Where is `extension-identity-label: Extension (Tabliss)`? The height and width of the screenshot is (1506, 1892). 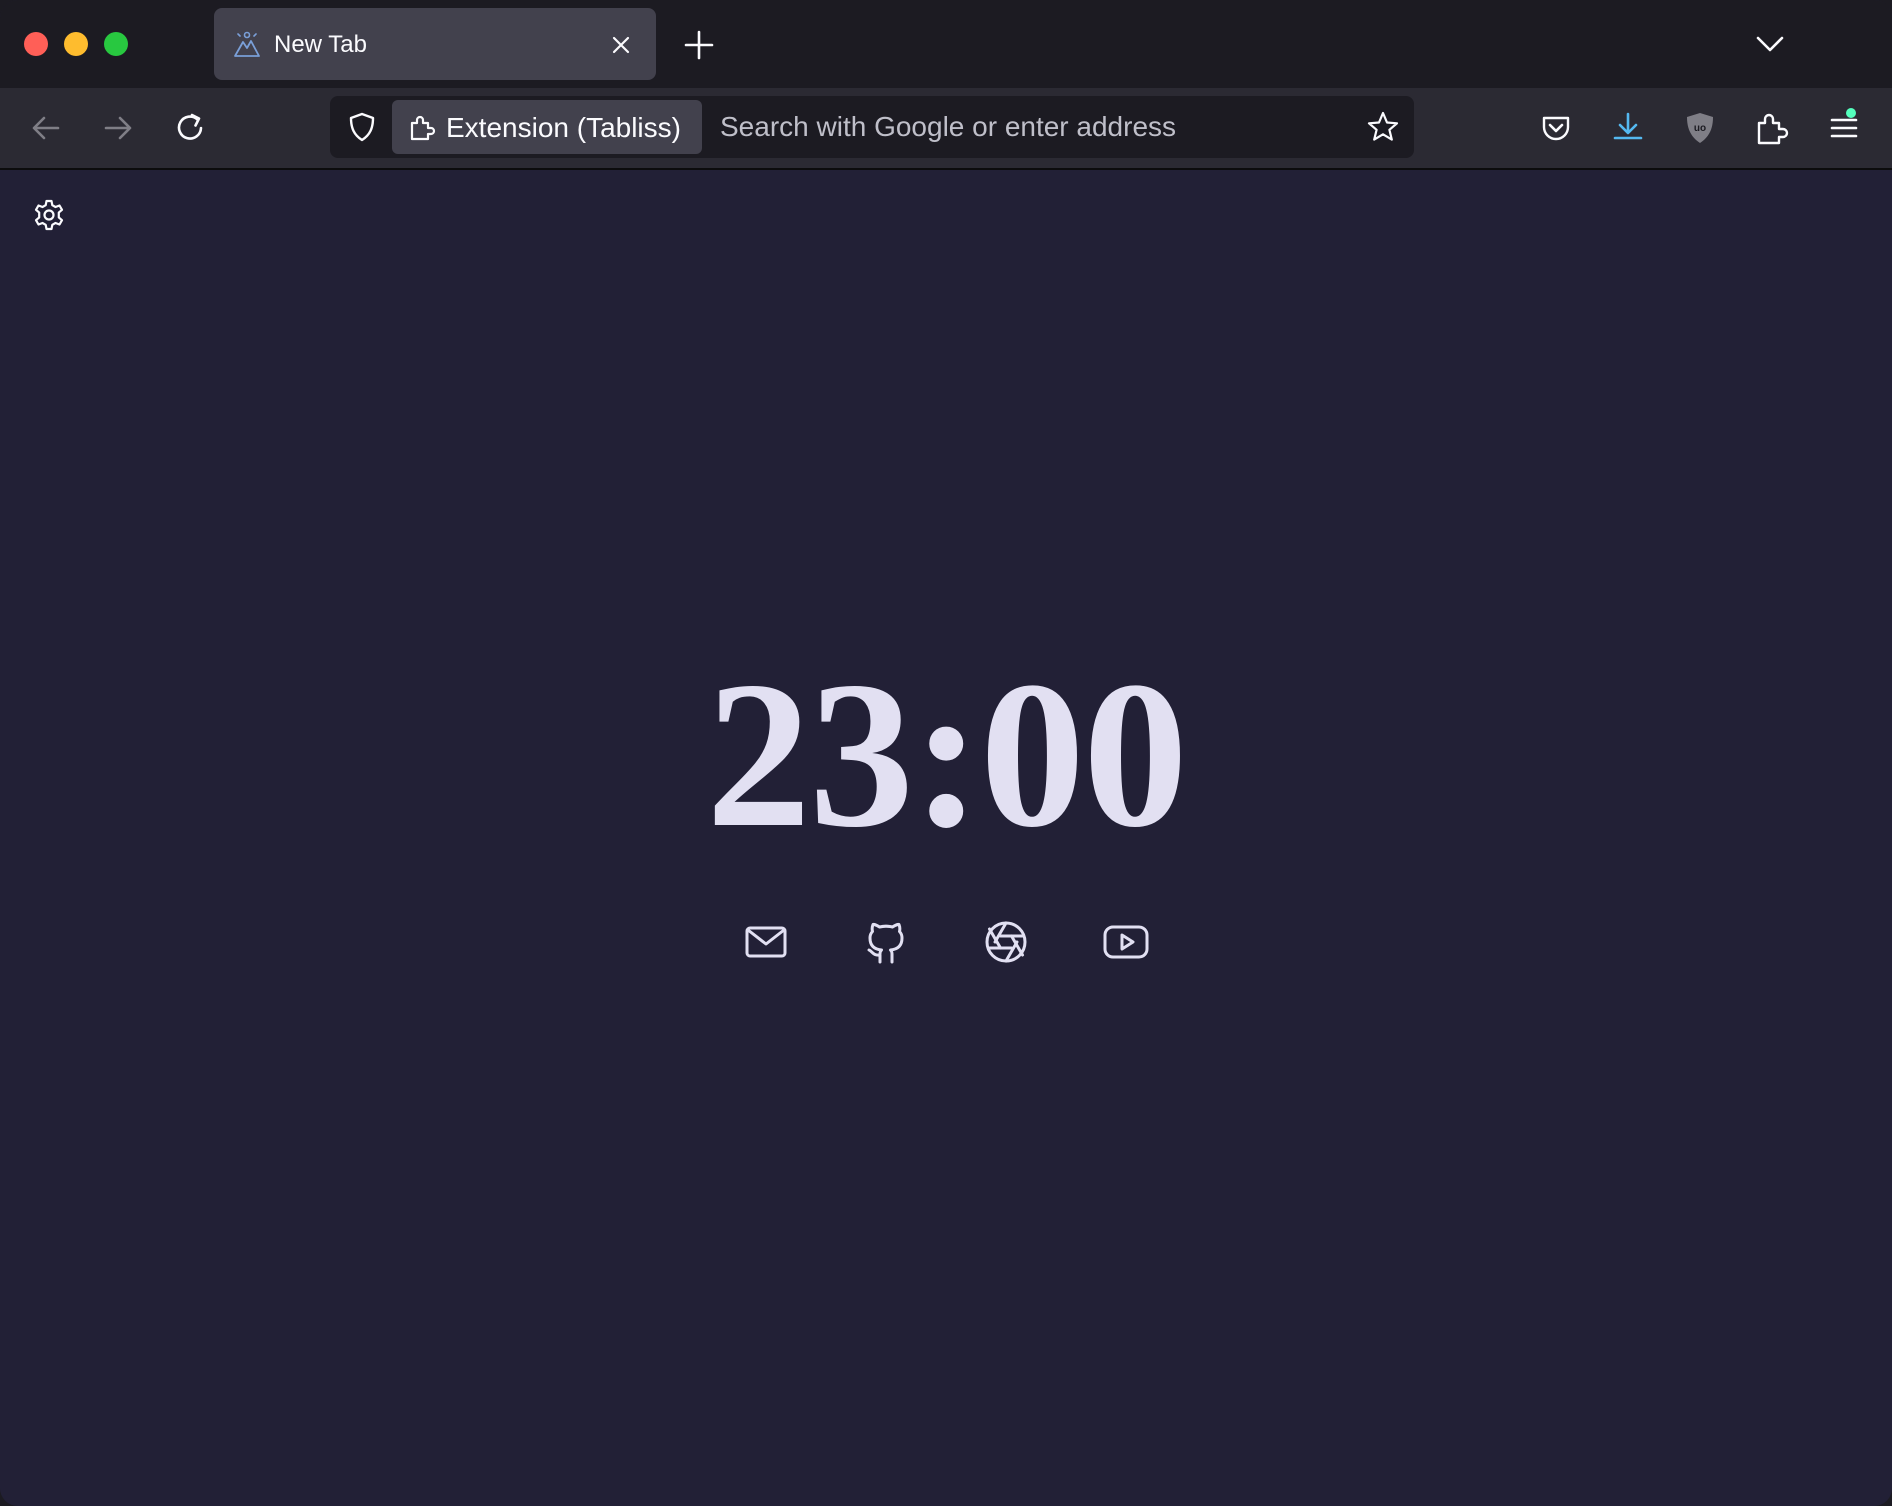
extension-identity-label: Extension (Tabliss) is located at coordinates (563, 127).